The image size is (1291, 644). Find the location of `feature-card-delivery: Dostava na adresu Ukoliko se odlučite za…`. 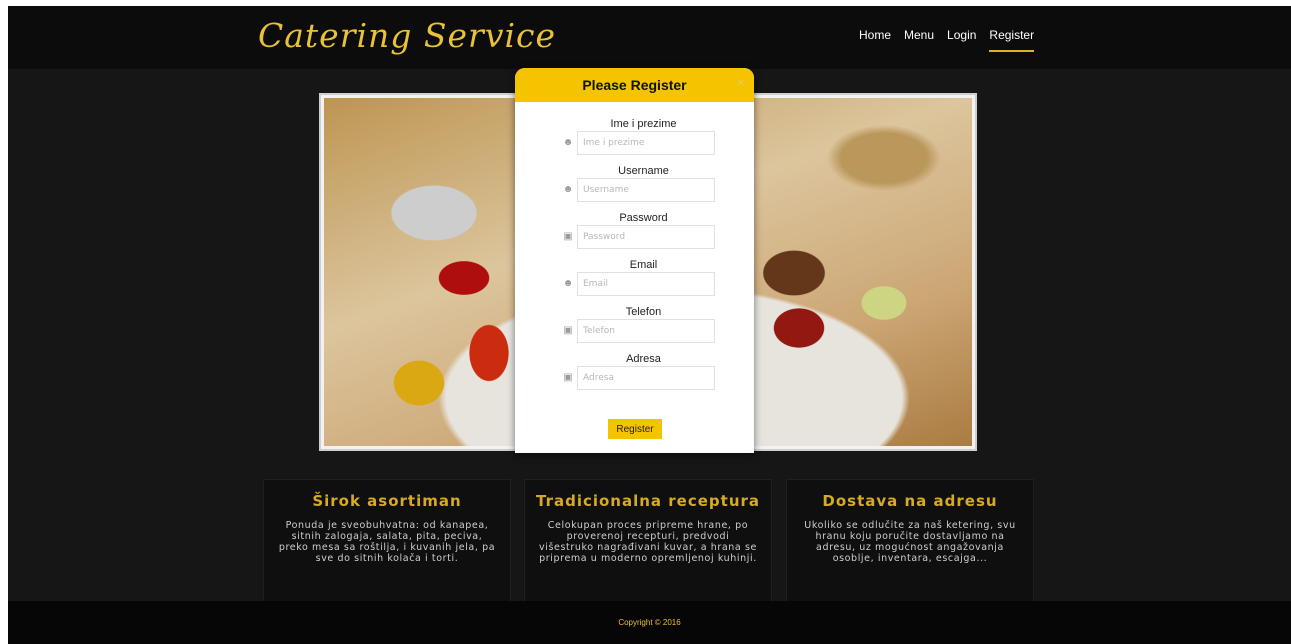

feature-card-delivery: Dostava na adresu Ukoliko se odlučite za… is located at coordinates (910, 543).